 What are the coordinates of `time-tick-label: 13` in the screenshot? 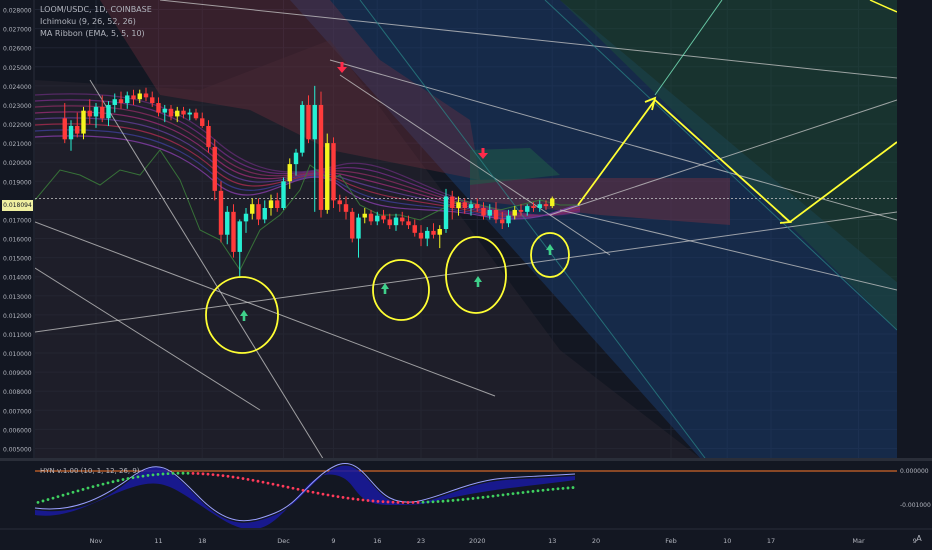 It's located at (552, 541).